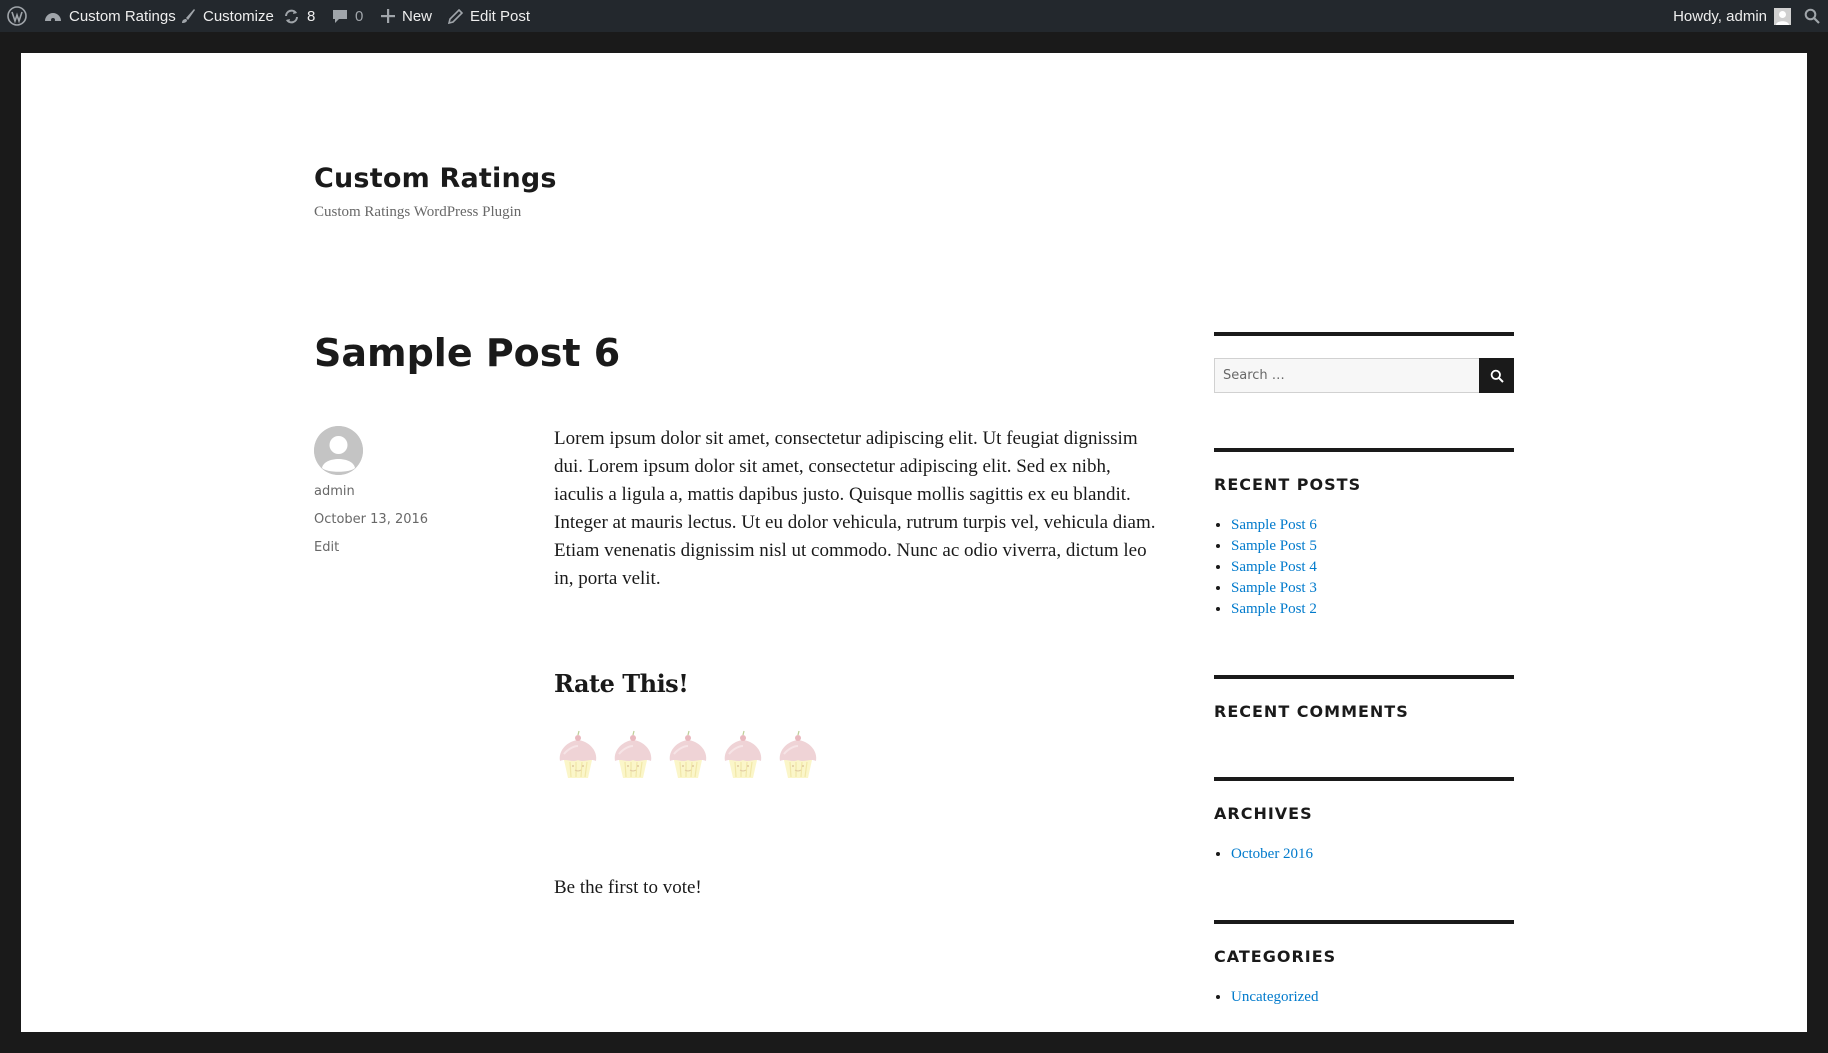 This screenshot has width=1828, height=1053. I want to click on new-label: New, so click(417, 16).